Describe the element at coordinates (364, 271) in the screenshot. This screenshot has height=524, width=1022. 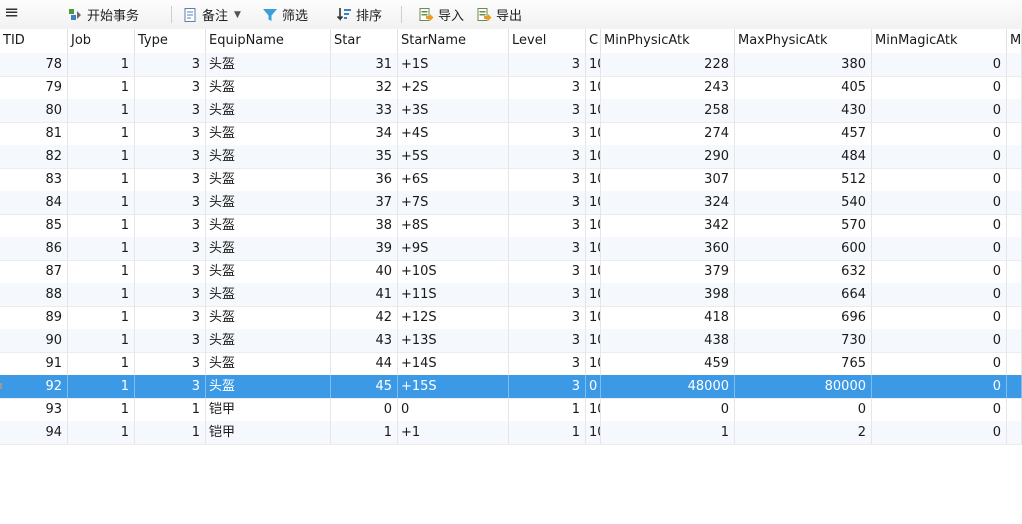
I see `cell-star: 40` at that location.